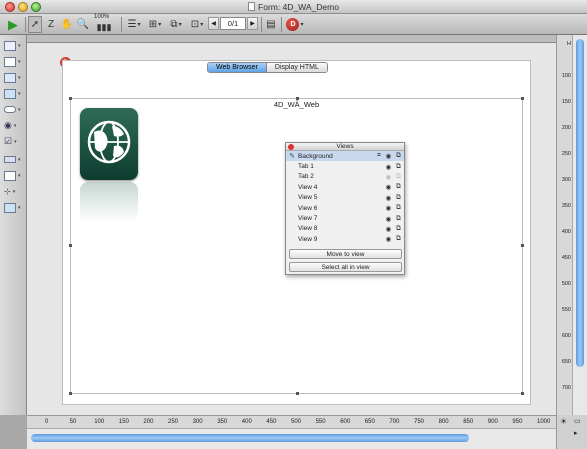 The width and height of the screenshot is (587, 449). Describe the element at coordinates (109, 202) in the screenshot. I see `globe-reflection` at that location.